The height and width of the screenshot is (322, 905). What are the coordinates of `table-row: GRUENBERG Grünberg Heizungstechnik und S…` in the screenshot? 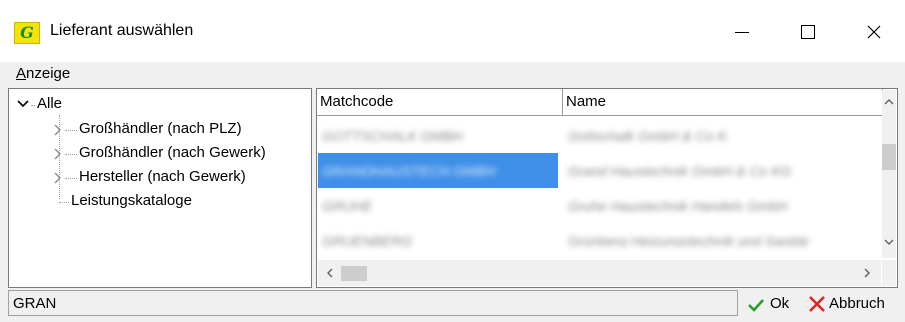 It's located at (601, 240).